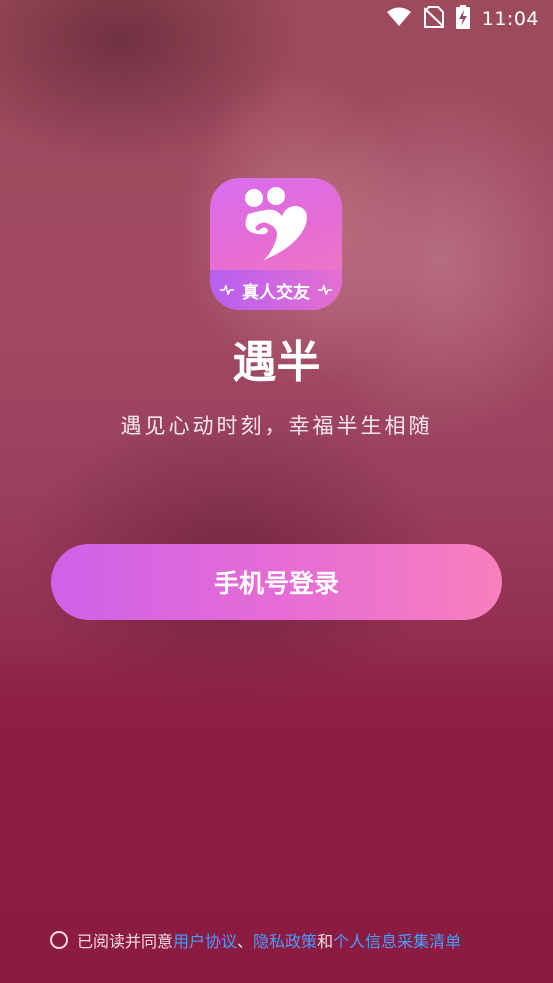 This screenshot has width=553, height=983. Describe the element at coordinates (276, 228) in the screenshot. I see `heart-icon` at that location.